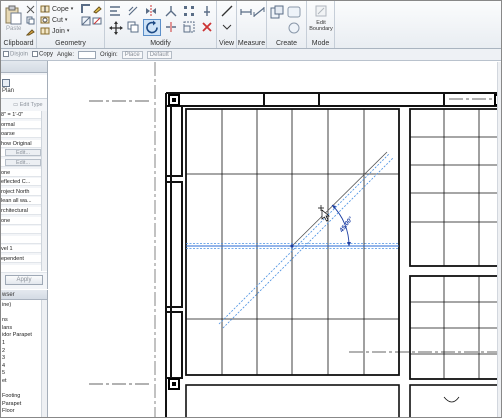  What do you see at coordinates (207, 11) in the screenshot?
I see `pin-icon` at bounding box center [207, 11].